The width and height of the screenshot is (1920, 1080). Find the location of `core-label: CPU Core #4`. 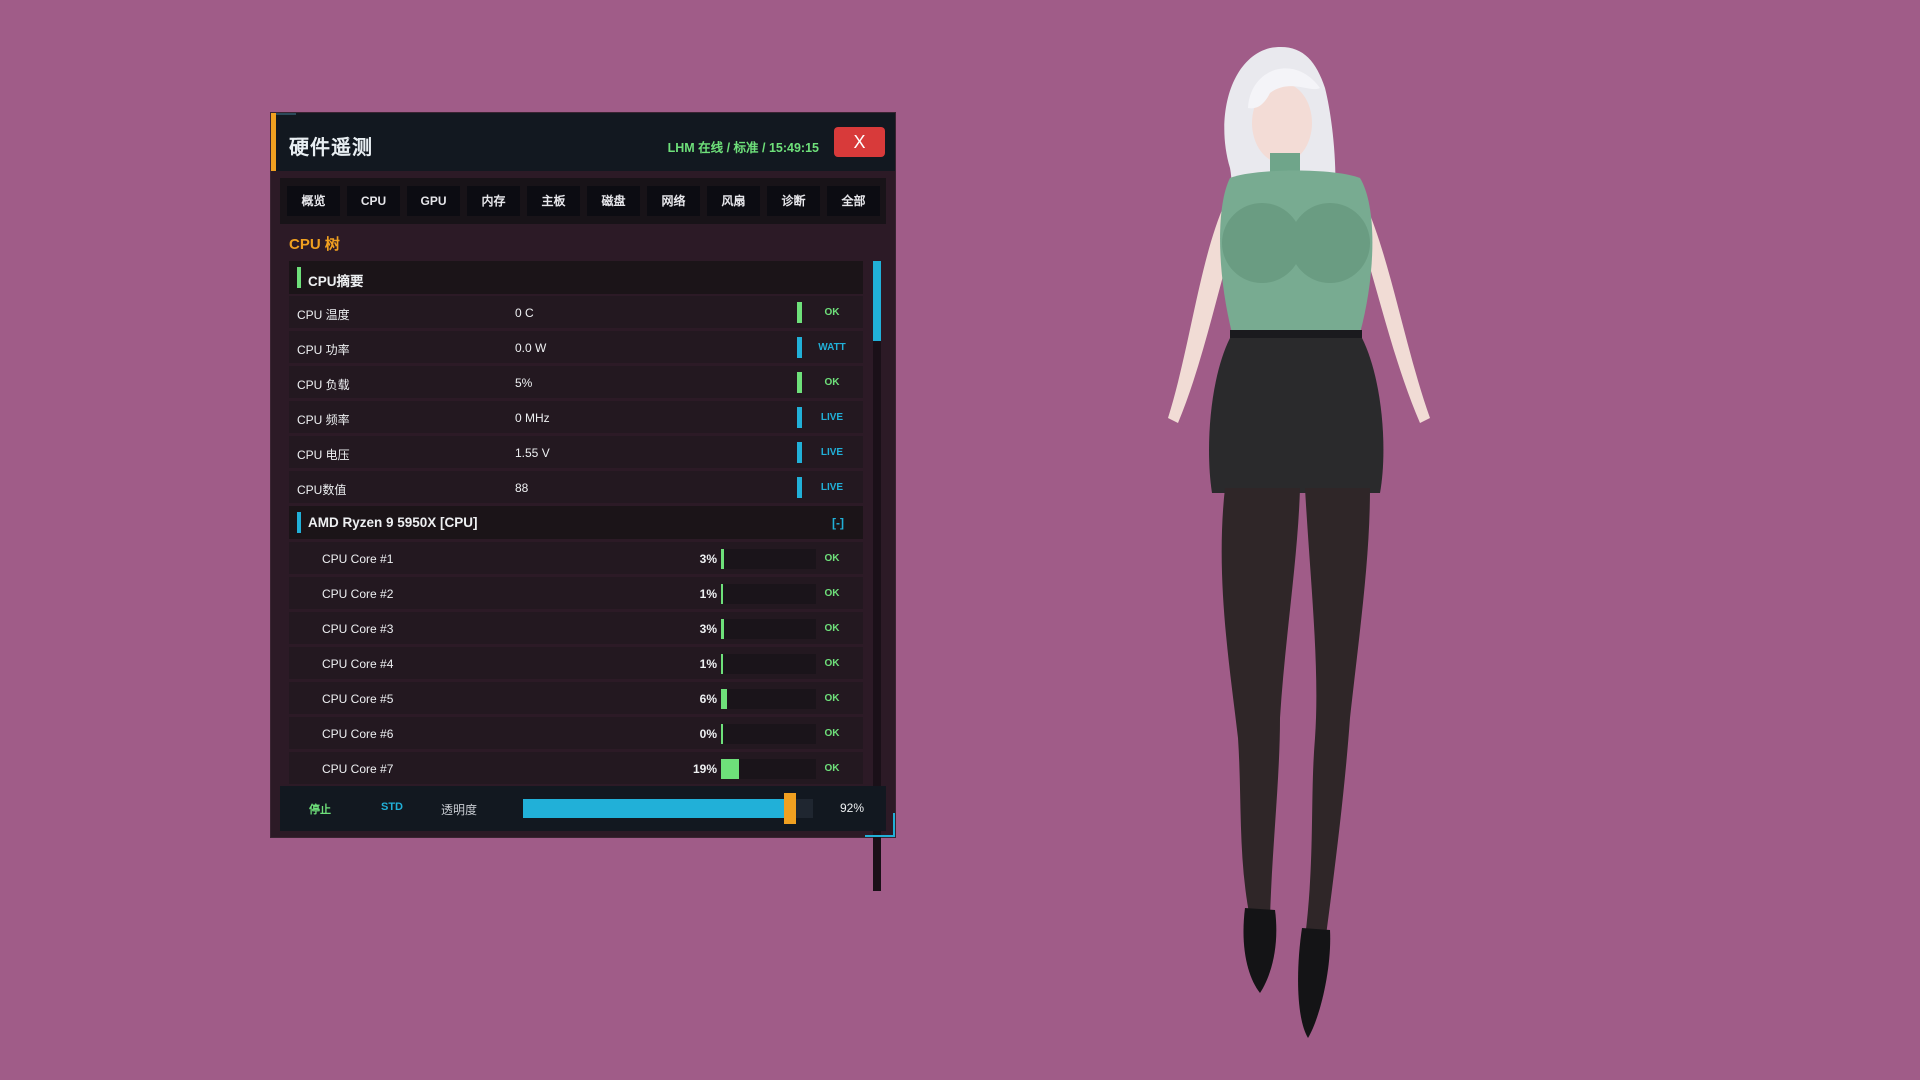

core-label: CPU Core #4 is located at coordinates (358, 664).